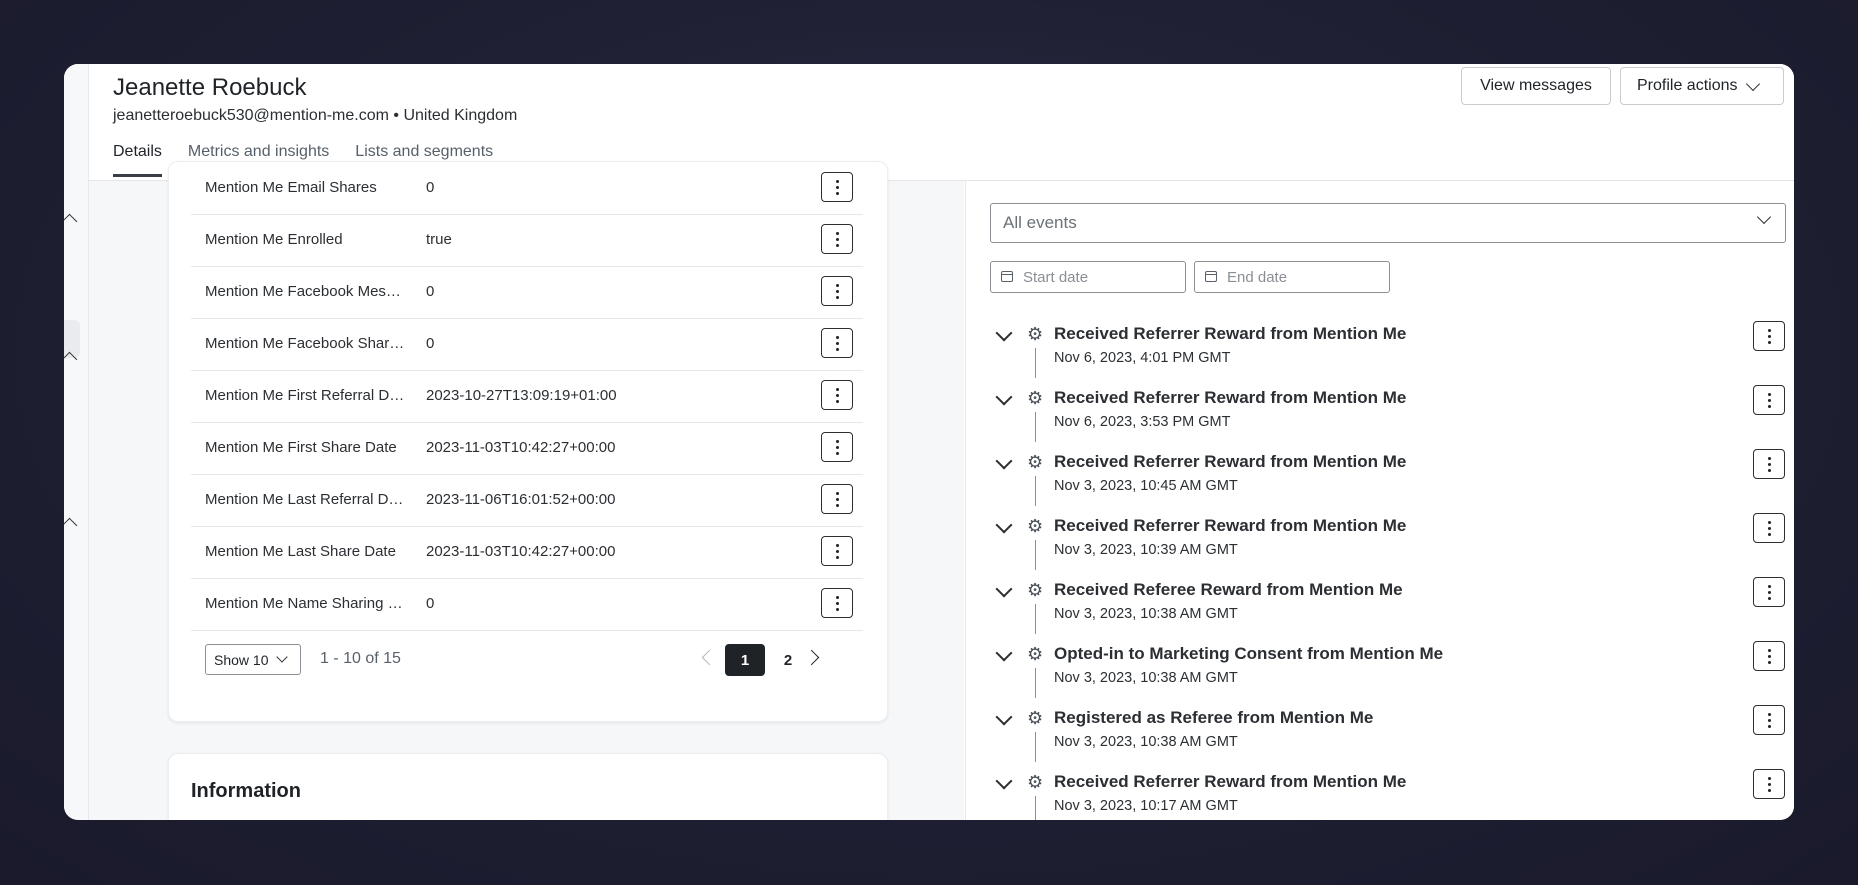 The height and width of the screenshot is (885, 1858). I want to click on left-nav-rail, so click(76, 442).